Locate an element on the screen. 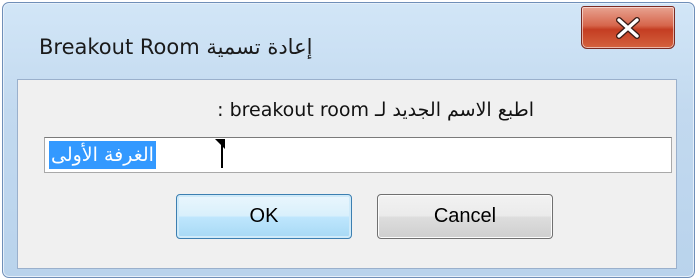 This screenshot has width=697, height=280. cancel-button: Cancel is located at coordinates (465, 216).